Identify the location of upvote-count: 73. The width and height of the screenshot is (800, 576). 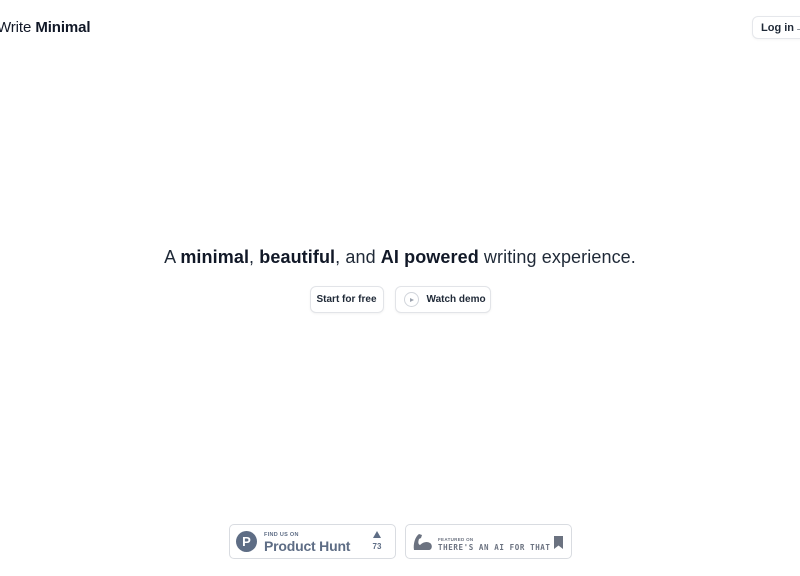
(377, 546).